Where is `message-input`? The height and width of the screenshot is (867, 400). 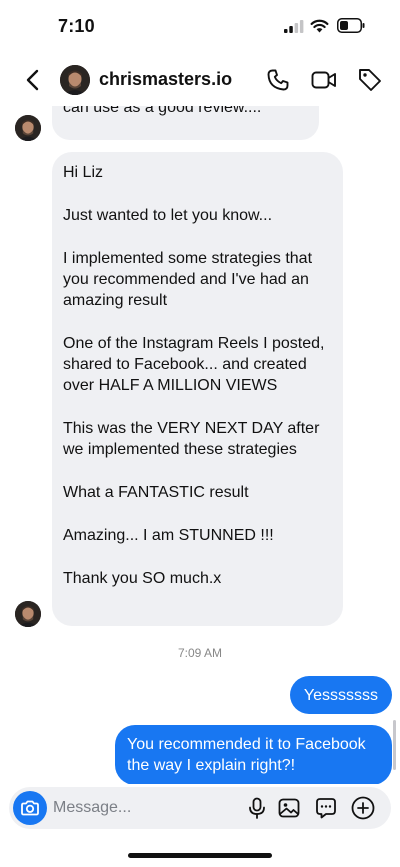 message-input is located at coordinates (143, 808).